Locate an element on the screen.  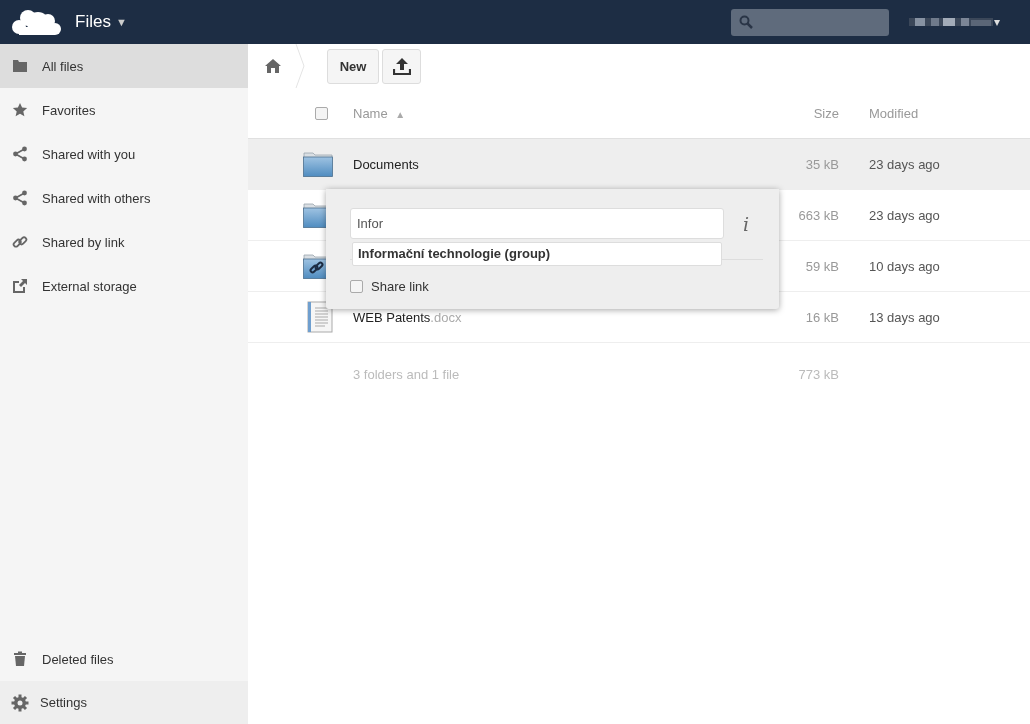
app-menu: Files ▼ is located at coordinates (101, 22).